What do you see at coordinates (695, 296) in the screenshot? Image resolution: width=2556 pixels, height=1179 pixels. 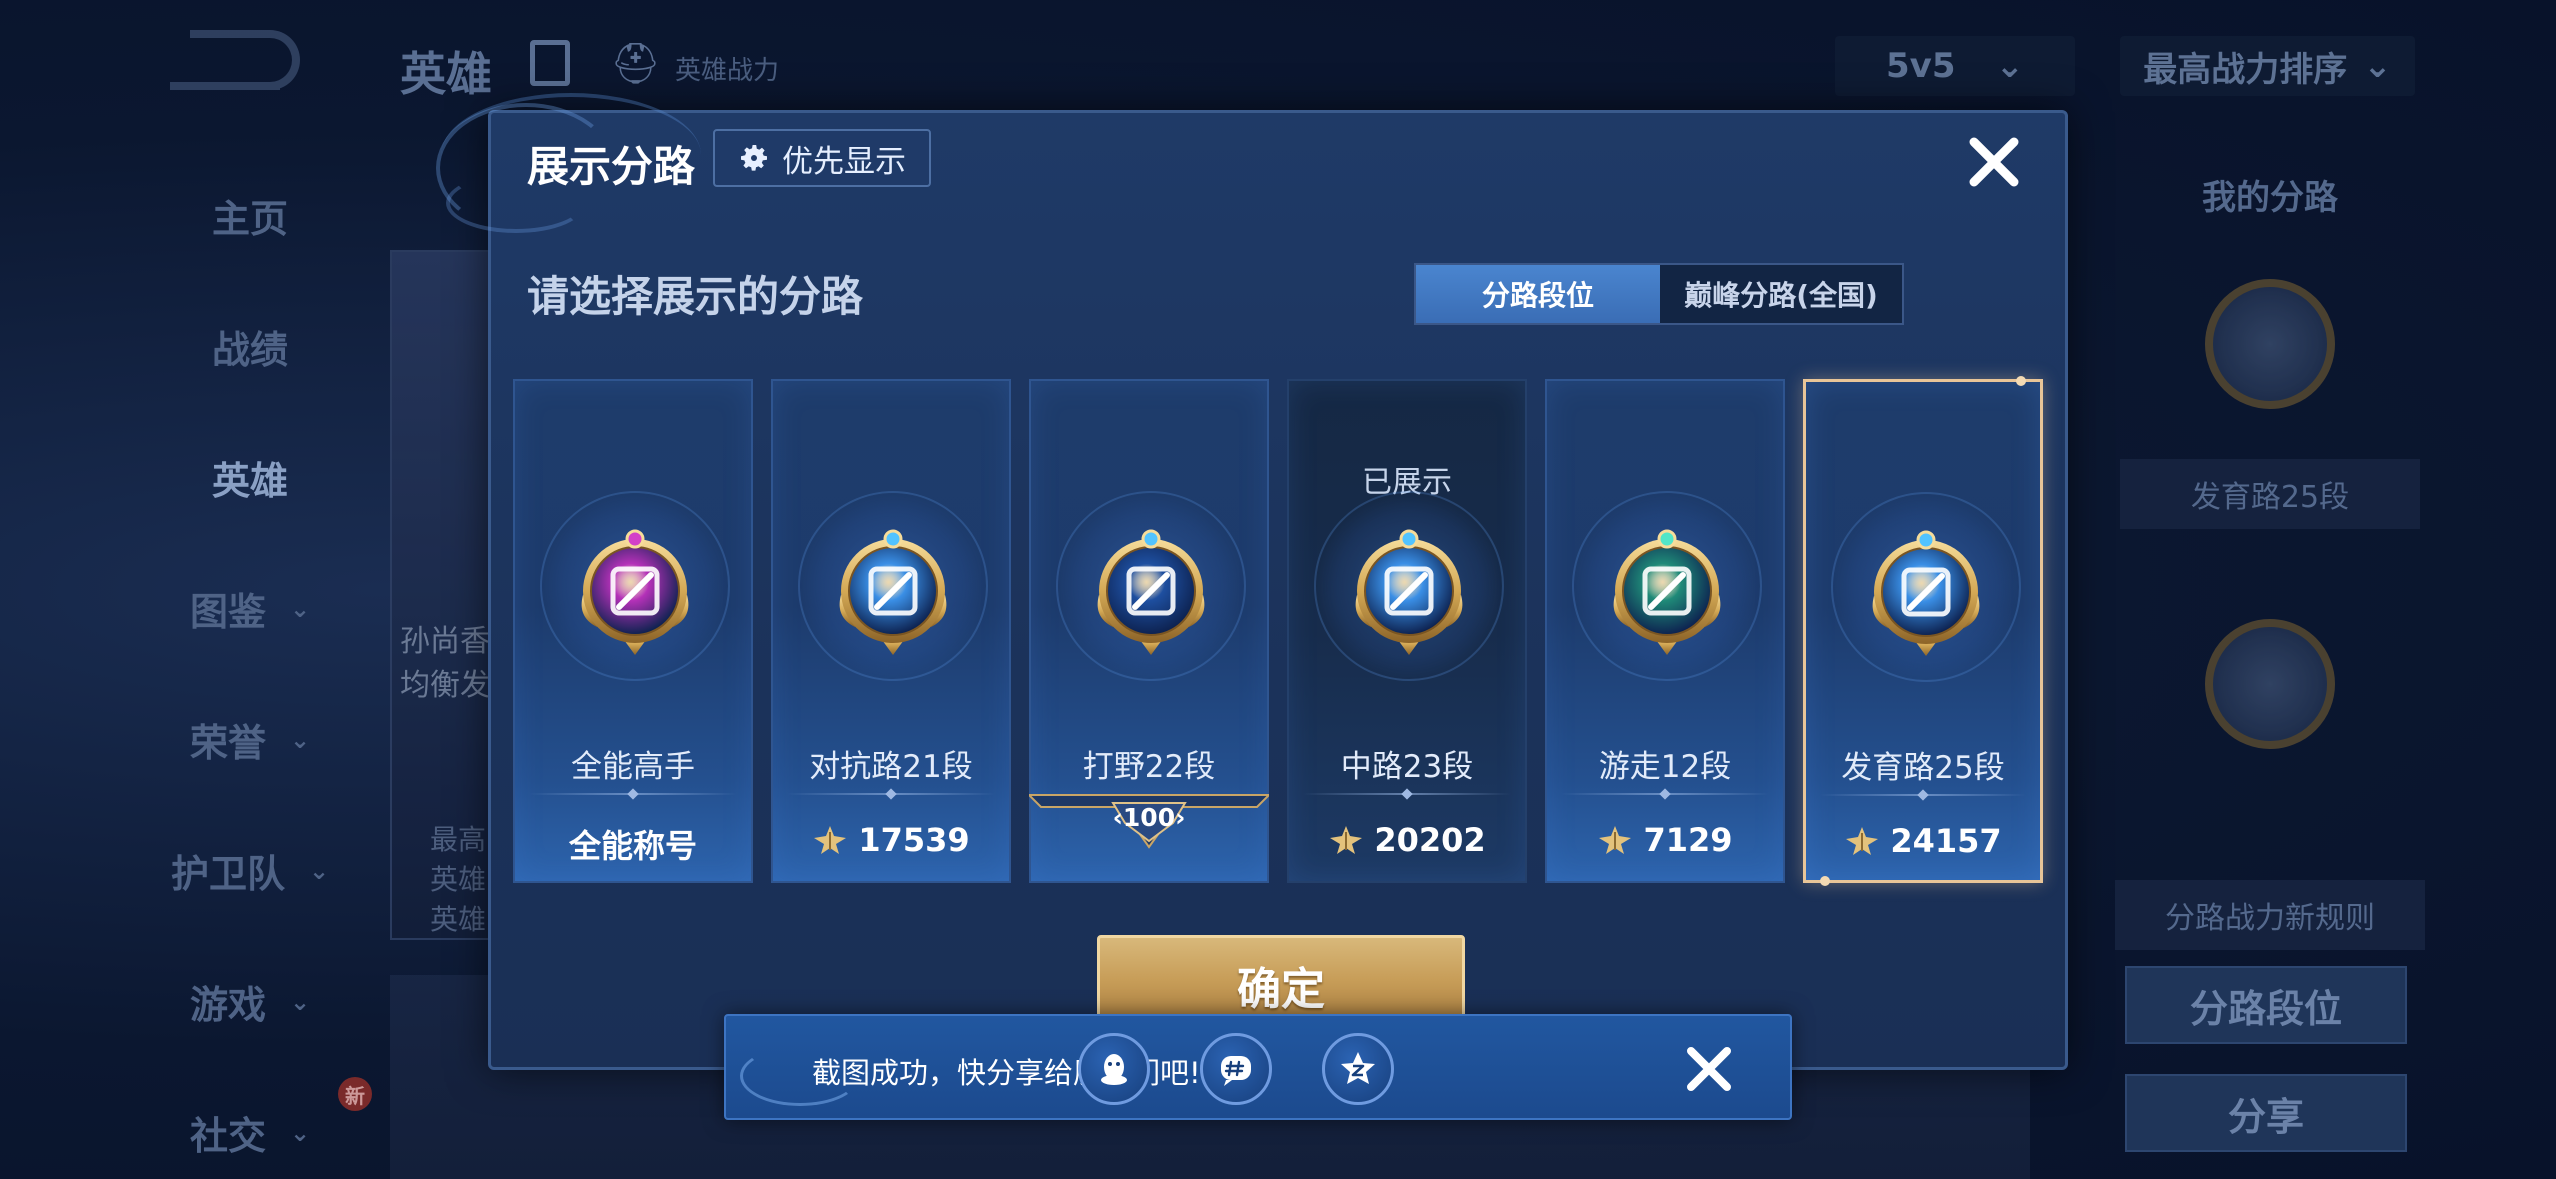 I see `dialog-subtitle: 请选择展示的分路` at bounding box center [695, 296].